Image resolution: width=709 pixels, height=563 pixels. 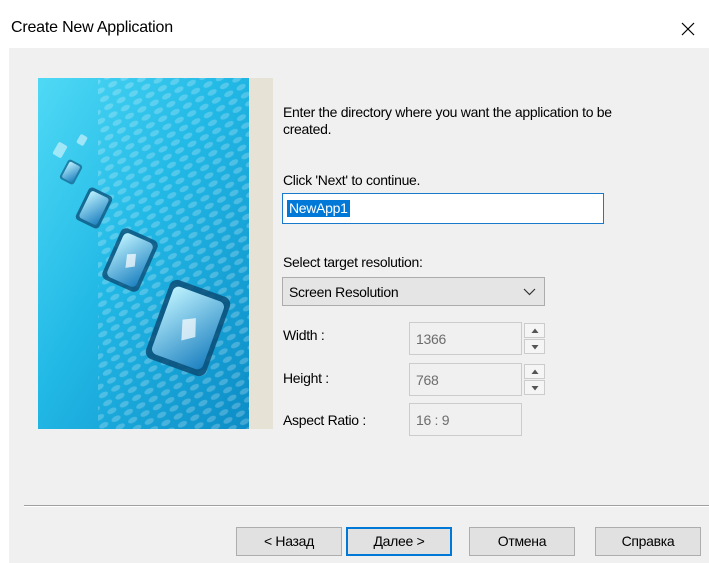 I want to click on width-spin-down, so click(x=534, y=346).